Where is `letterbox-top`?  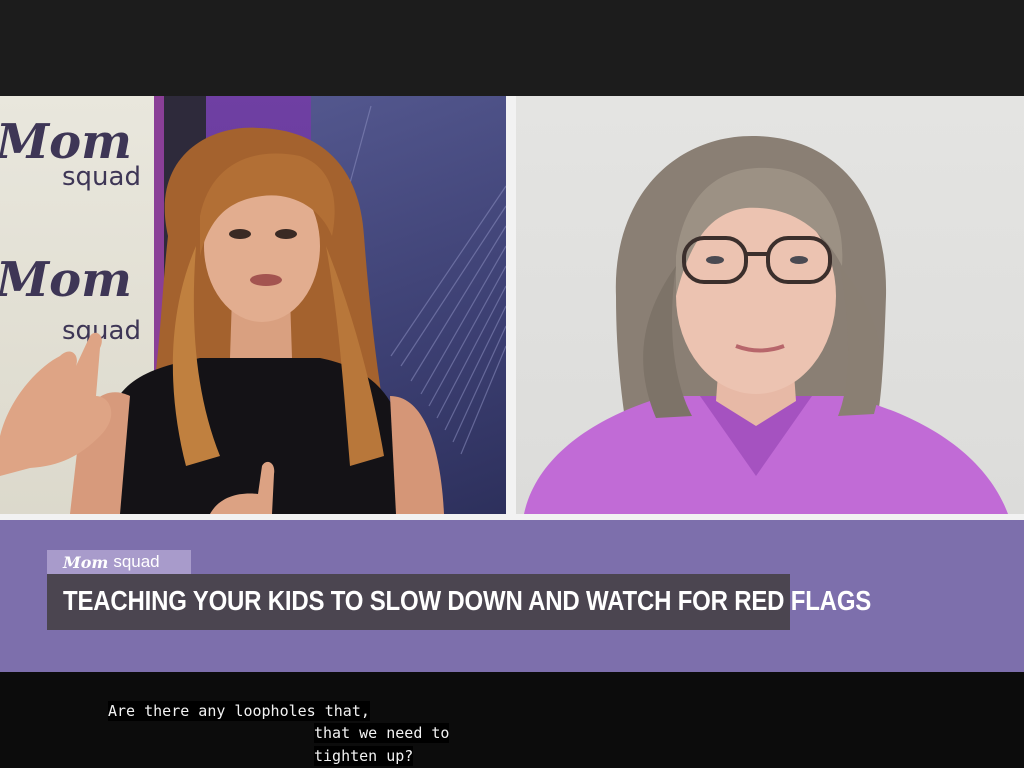 letterbox-top is located at coordinates (512, 48).